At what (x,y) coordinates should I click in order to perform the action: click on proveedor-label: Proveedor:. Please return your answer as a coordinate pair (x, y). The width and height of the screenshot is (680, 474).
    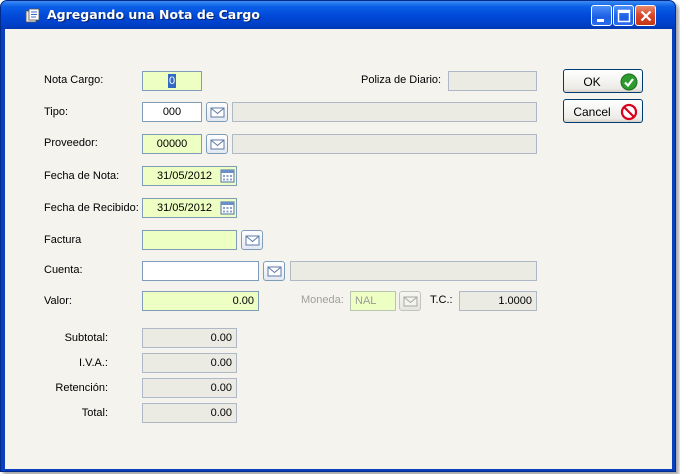
    Looking at the image, I should click on (71, 143).